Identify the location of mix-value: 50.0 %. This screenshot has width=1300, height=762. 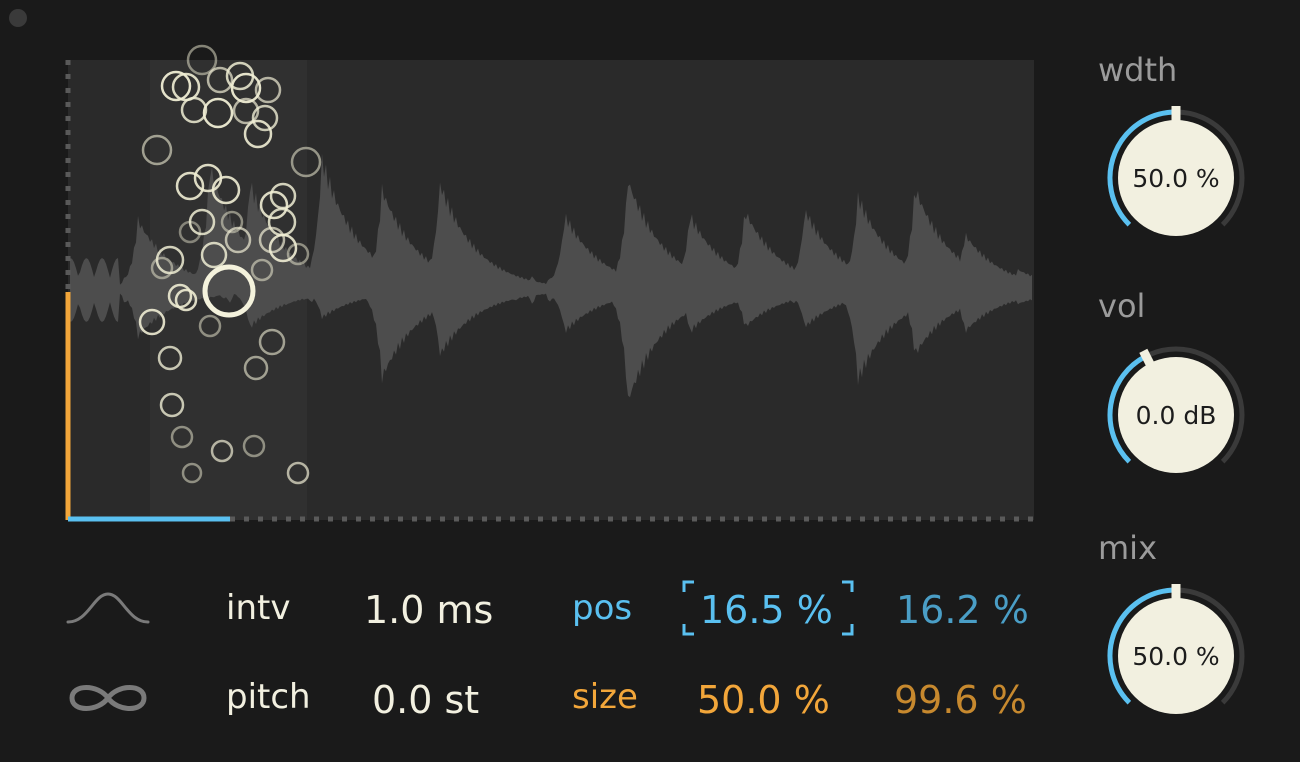
(1176, 656).